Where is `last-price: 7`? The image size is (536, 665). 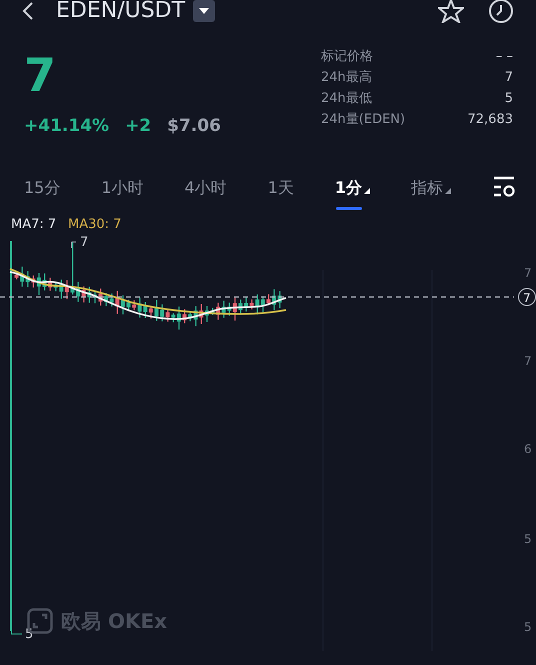 last-price: 7 is located at coordinates (41, 75).